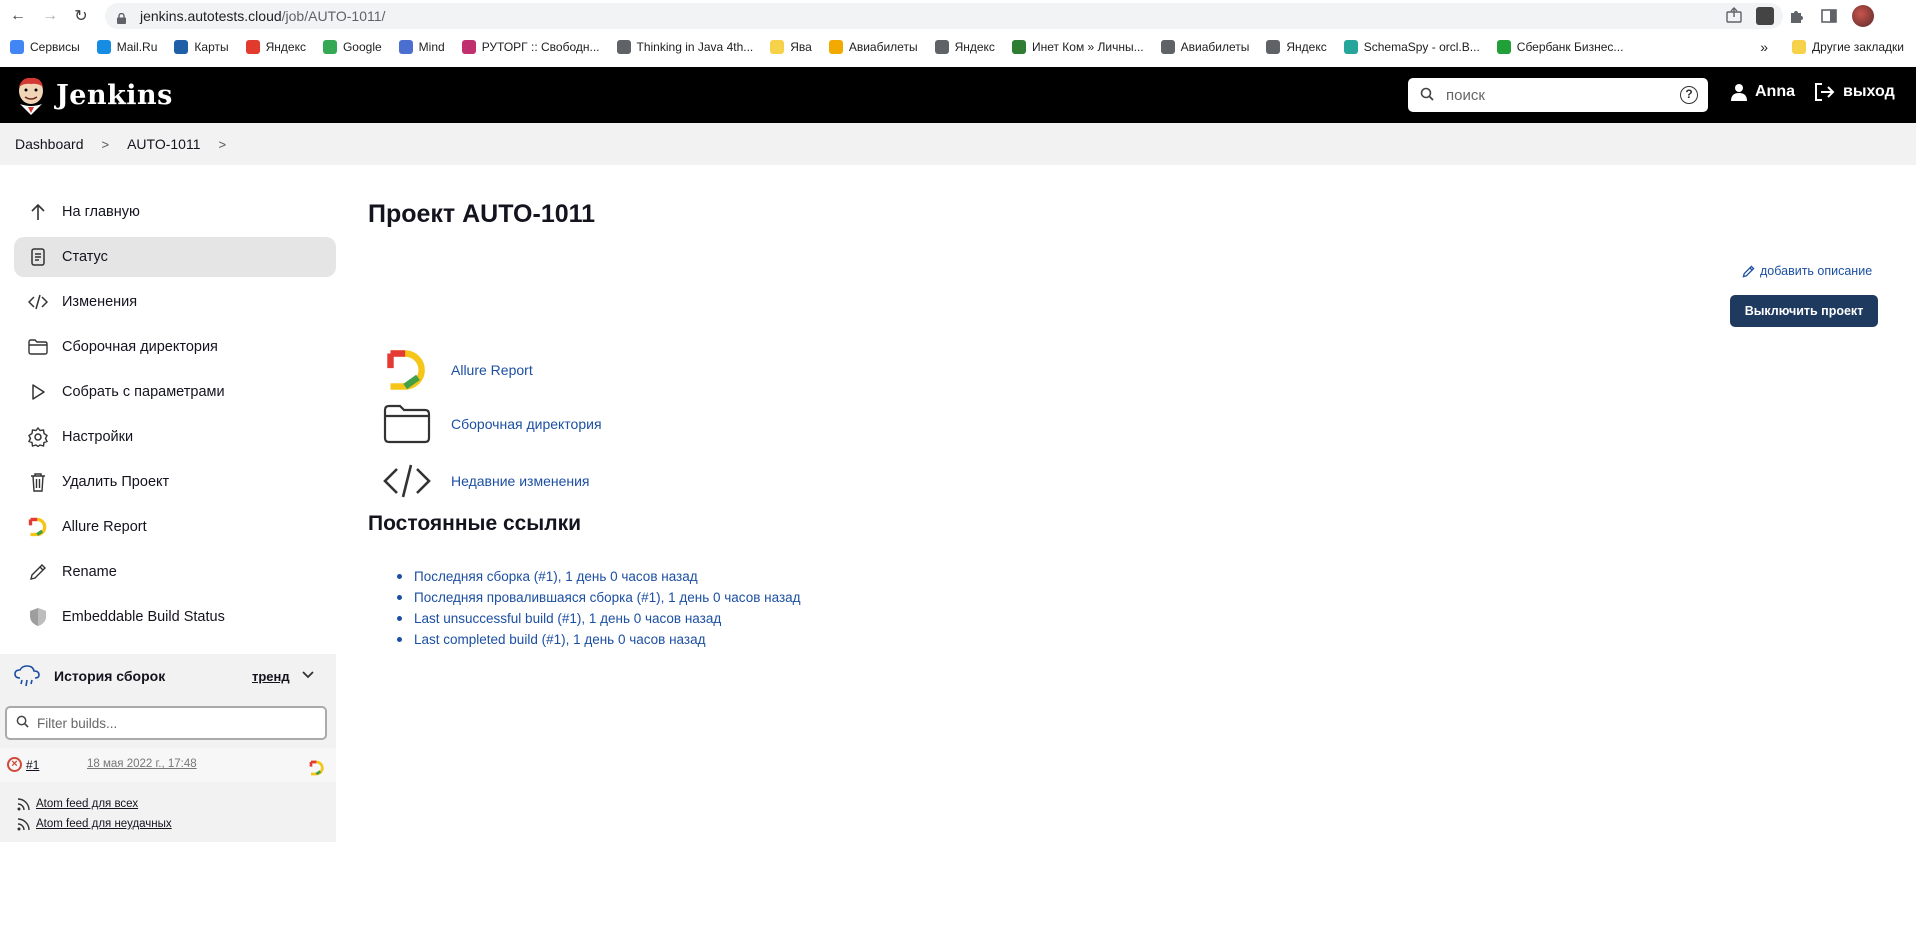  Describe the element at coordinates (407, 481) in the screenshot. I see `code-icon` at that location.